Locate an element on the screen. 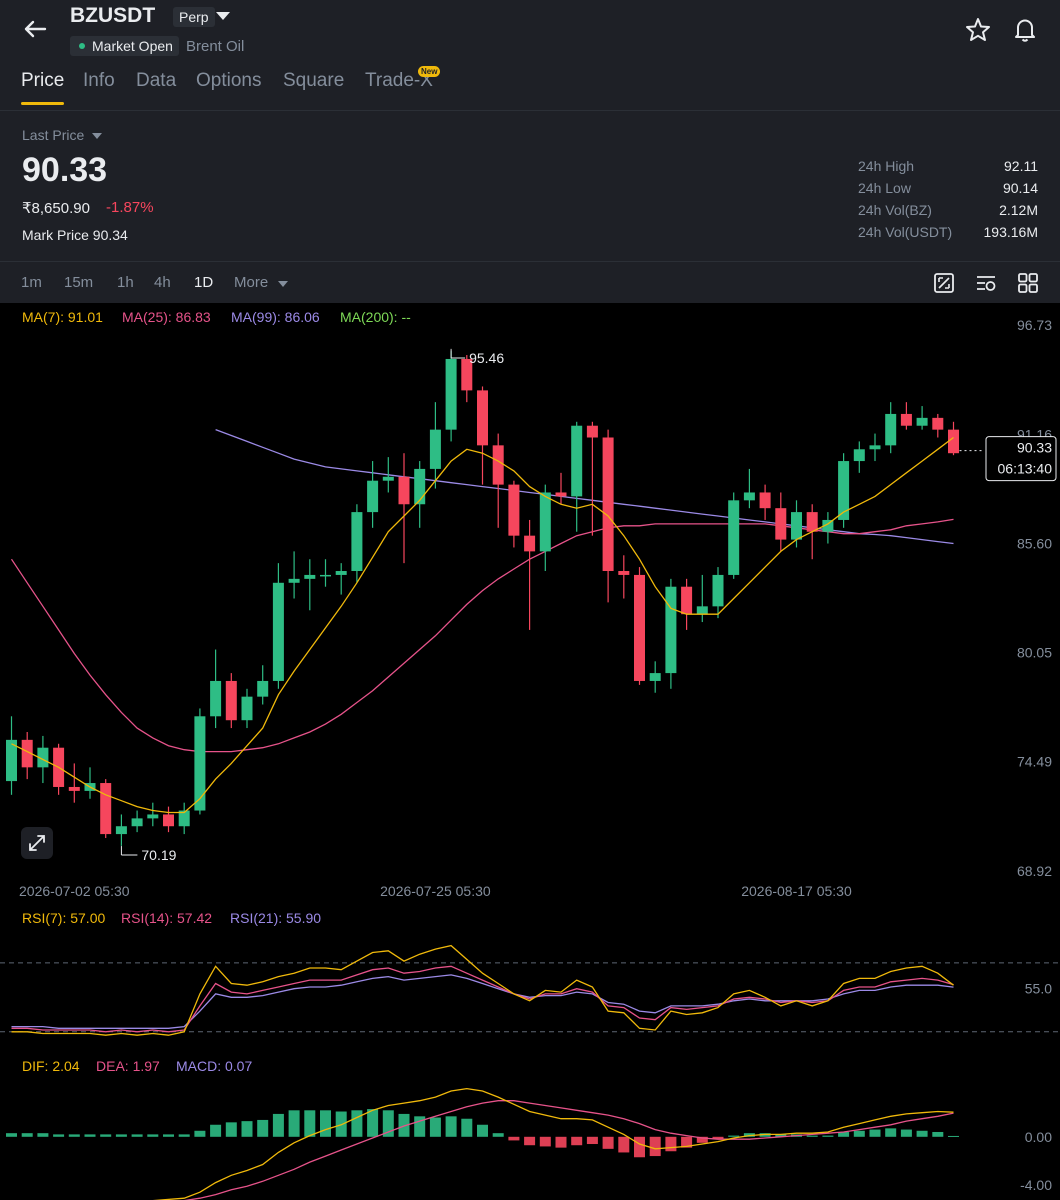  back-arrow-icon is located at coordinates (35, 29).